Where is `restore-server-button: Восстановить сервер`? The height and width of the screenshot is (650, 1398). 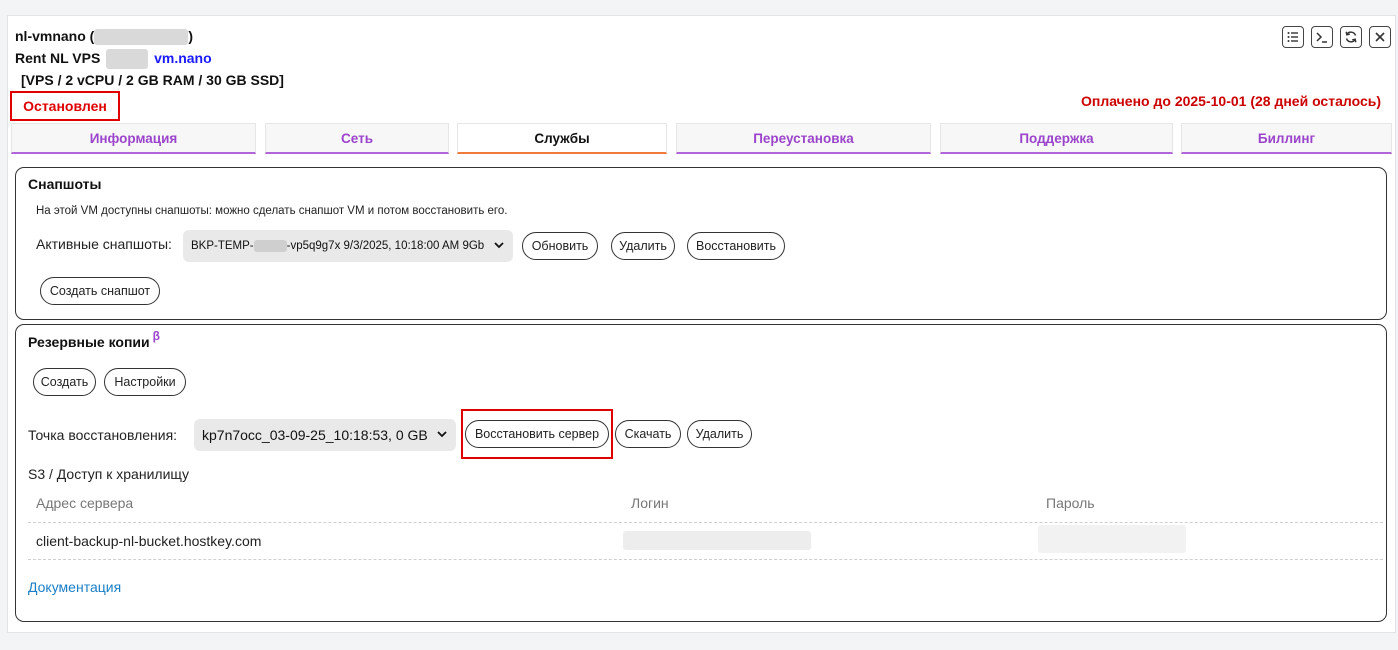 restore-server-button: Восстановить сервер is located at coordinates (537, 434).